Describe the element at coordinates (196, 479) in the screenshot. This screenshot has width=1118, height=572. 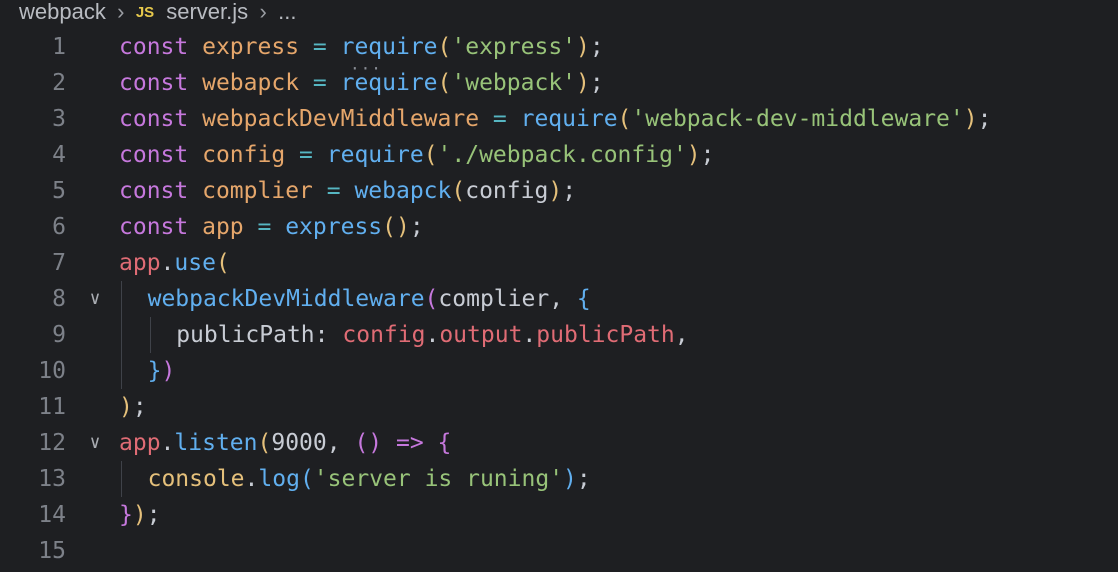
I see `code-token: console` at that location.